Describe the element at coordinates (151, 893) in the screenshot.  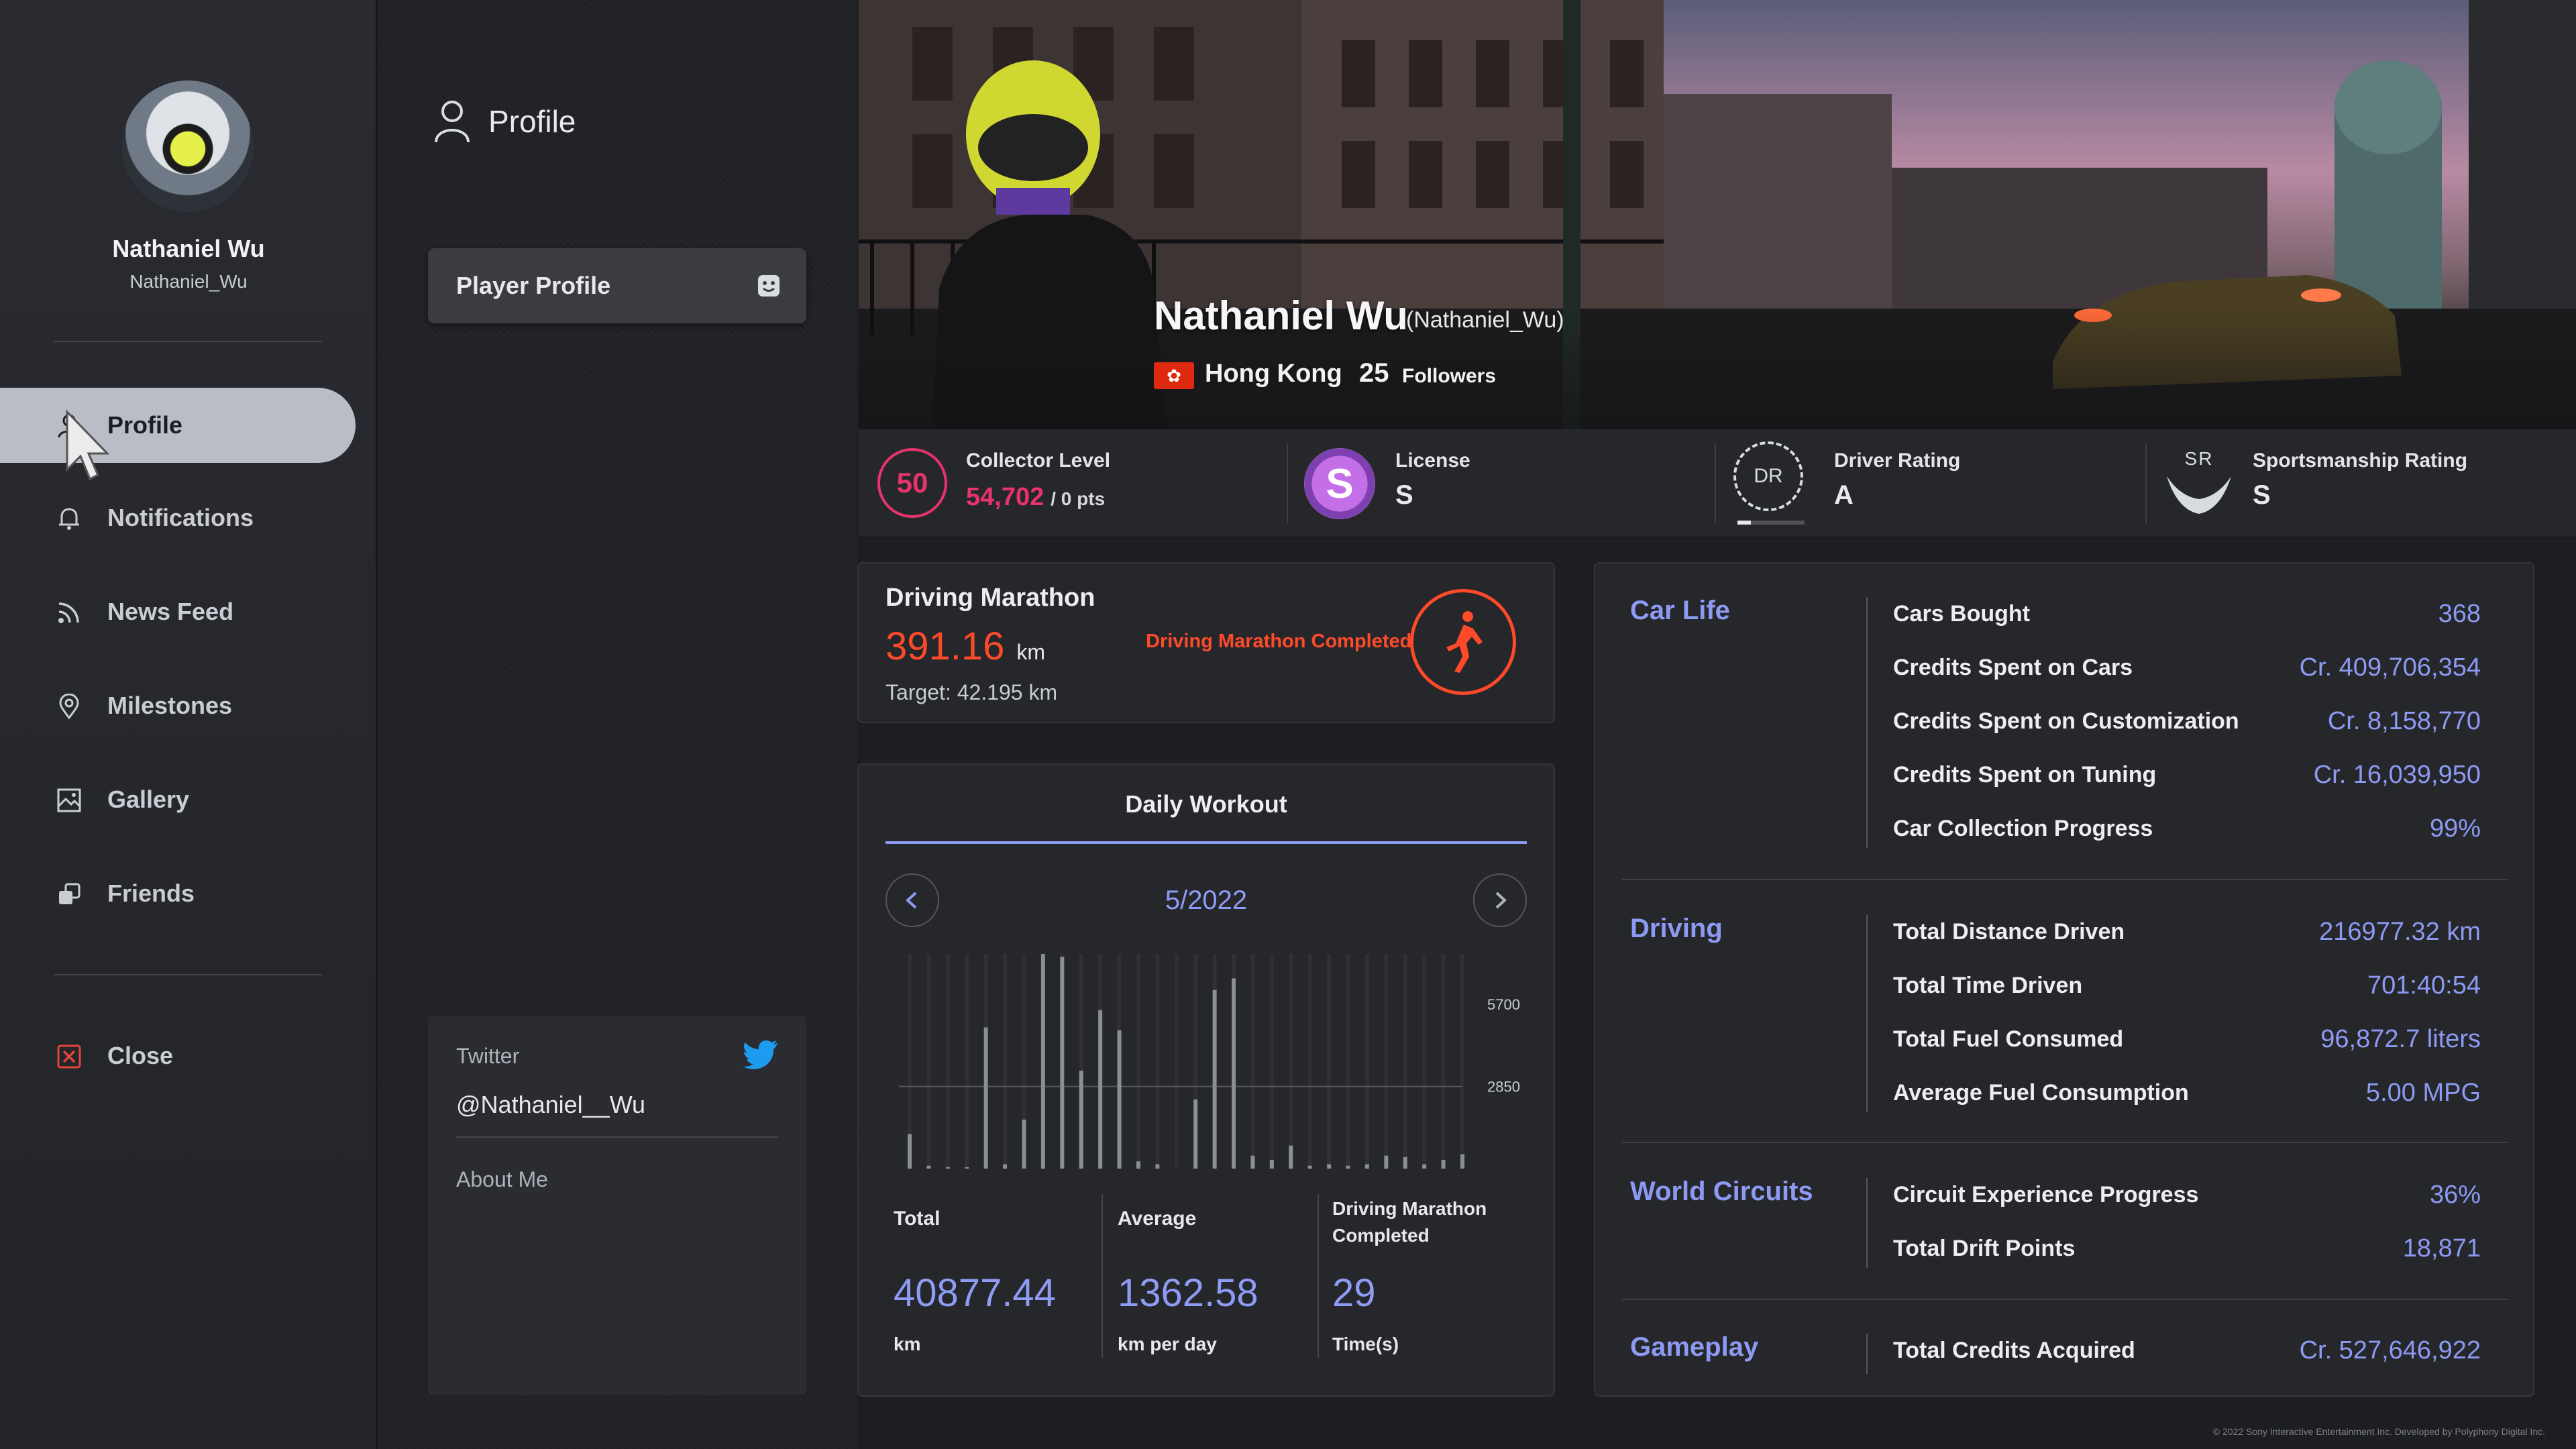
I see `sidebar-item-label: Friends` at that location.